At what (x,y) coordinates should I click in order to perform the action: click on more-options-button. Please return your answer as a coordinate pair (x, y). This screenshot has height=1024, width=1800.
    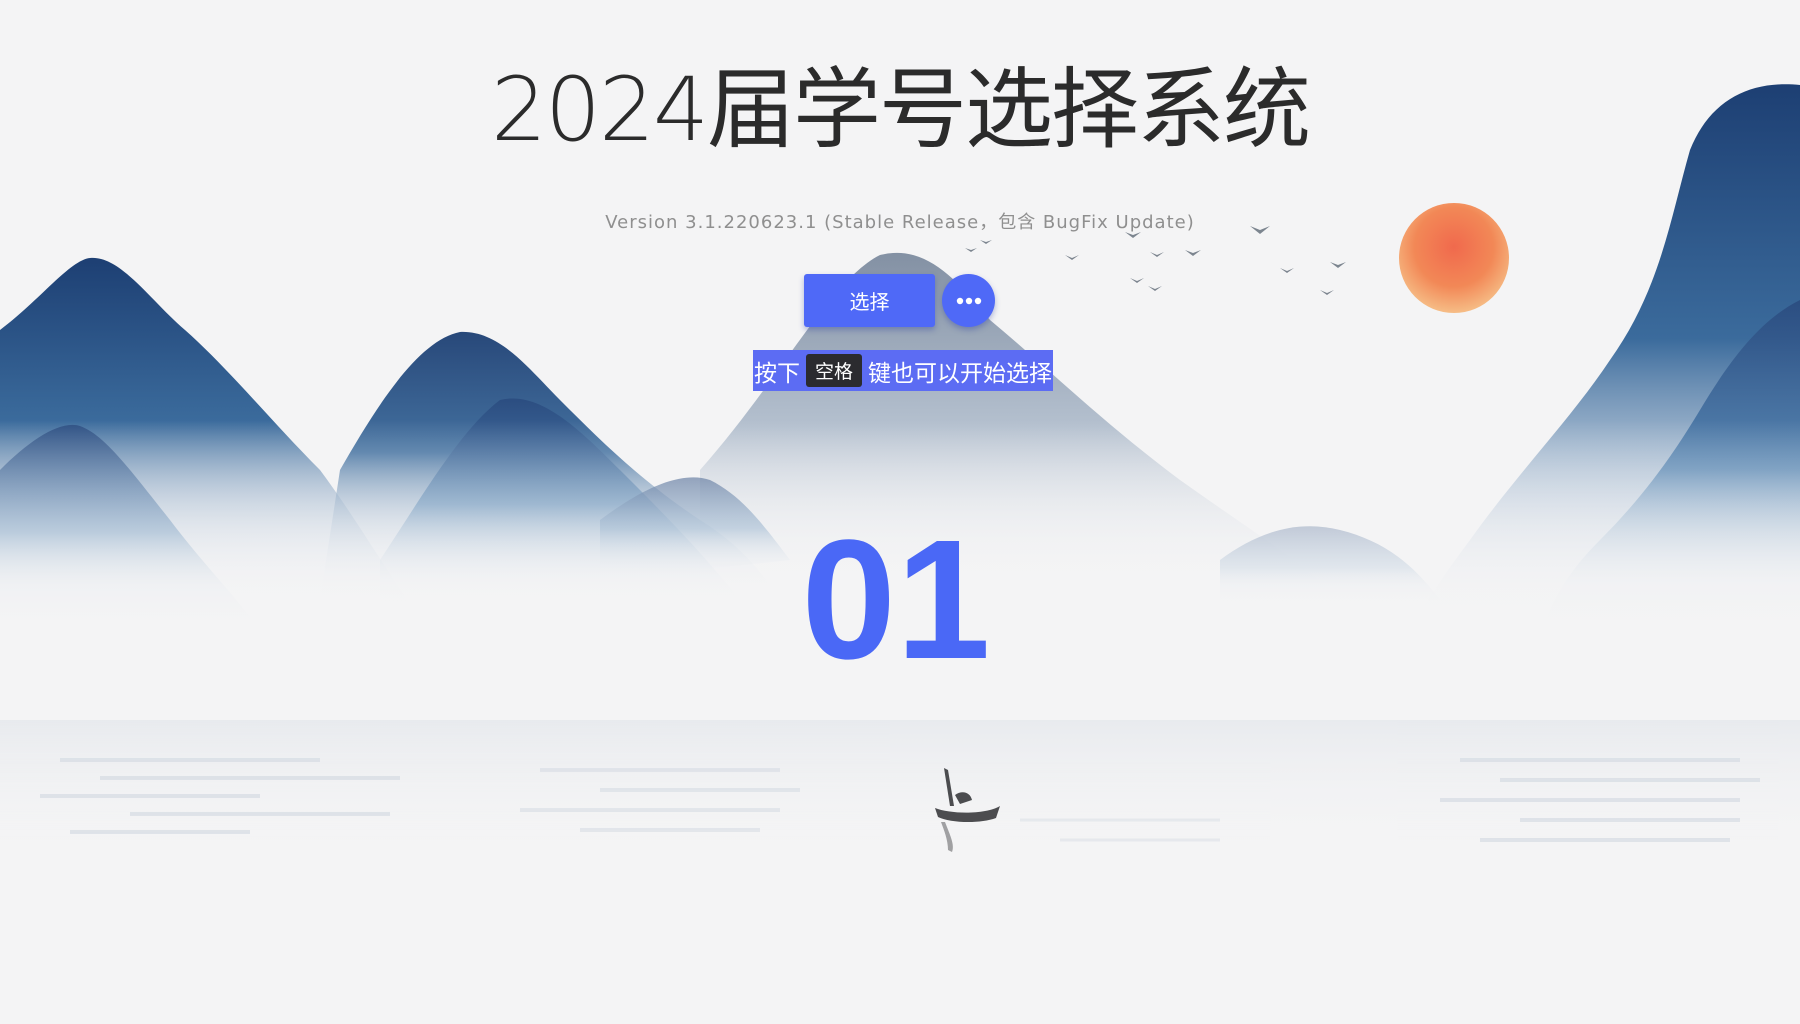
    Looking at the image, I should click on (968, 300).